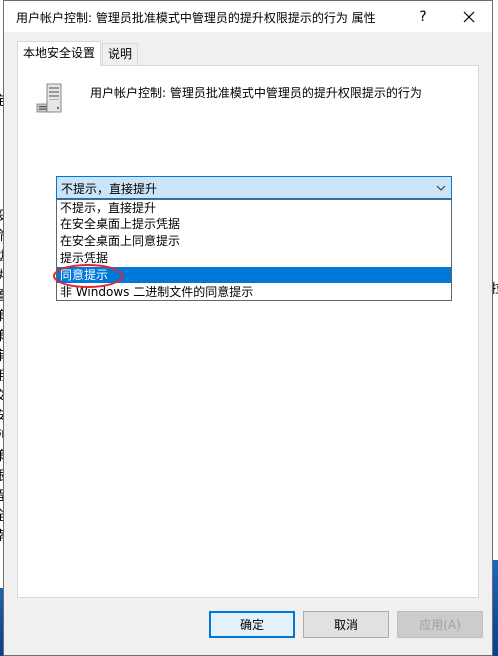 The height and width of the screenshot is (656, 498). I want to click on tab-explain: 说明, so click(120, 54).